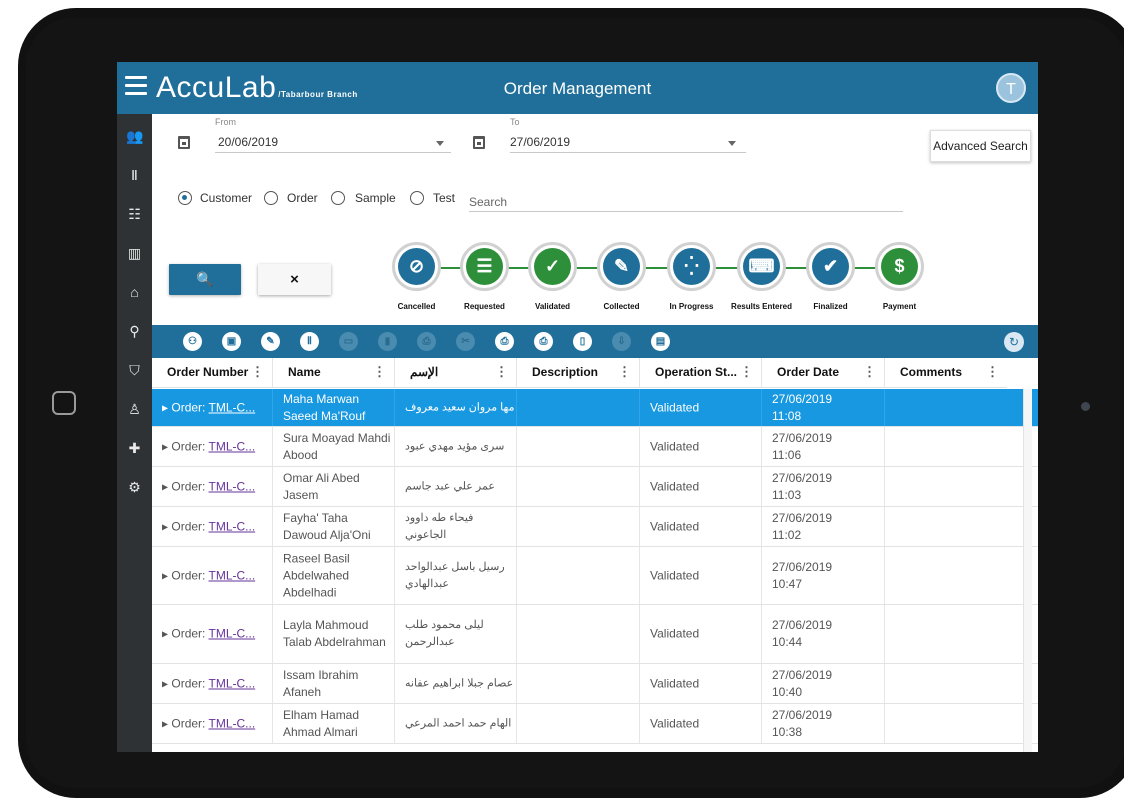  I want to click on arabic-name: عصام جبلا ابراهيم عفانه, so click(459, 683).